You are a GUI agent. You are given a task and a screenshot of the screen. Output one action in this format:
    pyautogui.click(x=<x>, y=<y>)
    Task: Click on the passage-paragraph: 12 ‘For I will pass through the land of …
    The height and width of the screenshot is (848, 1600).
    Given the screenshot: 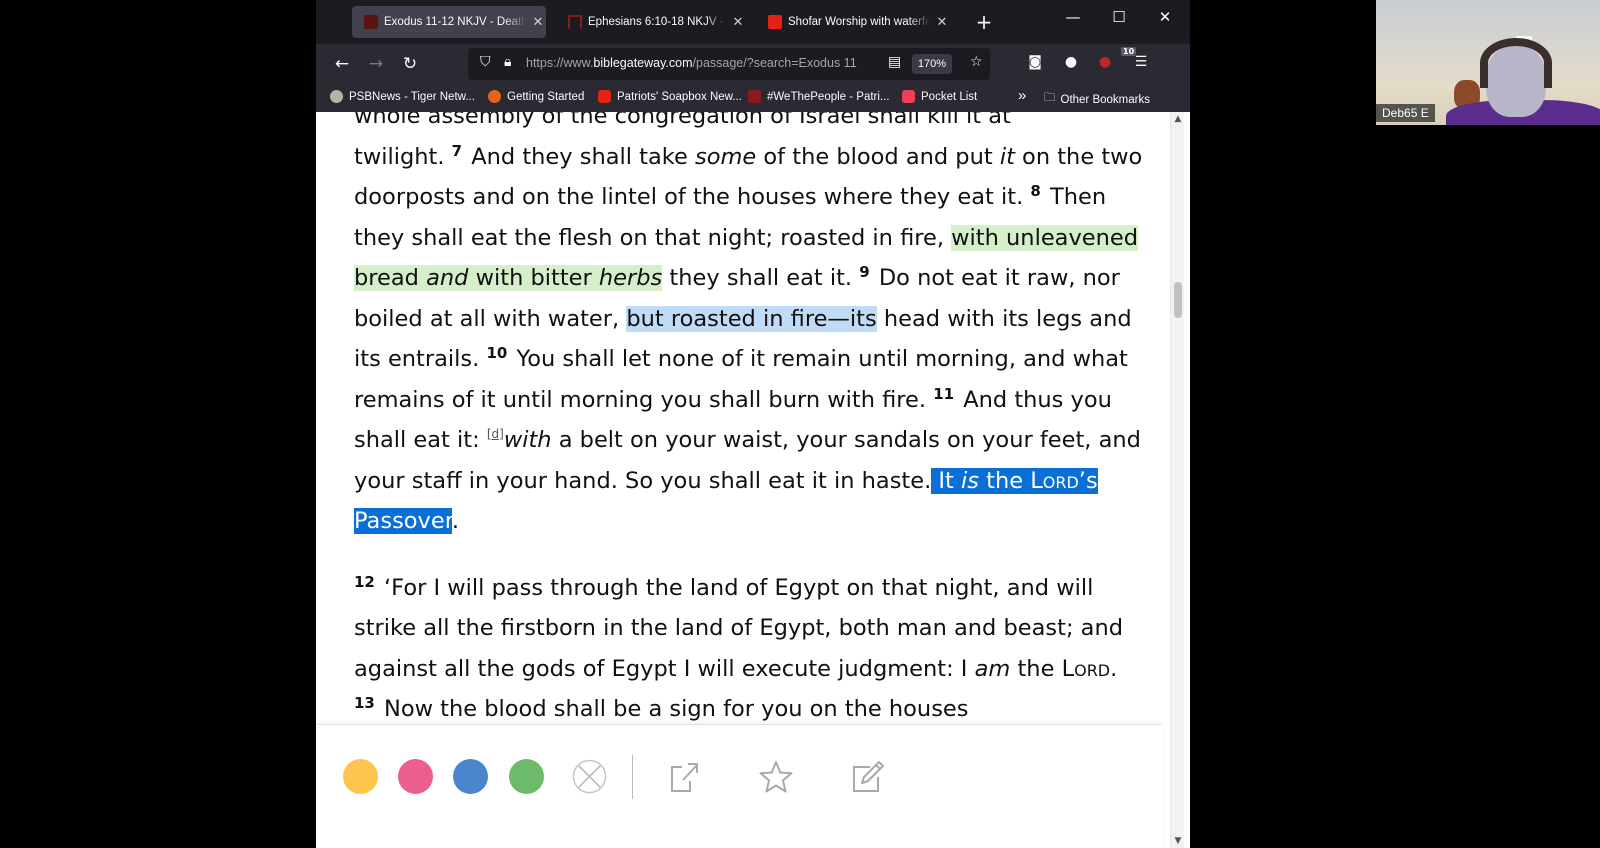 What is the action you would take?
    pyautogui.click(x=749, y=649)
    